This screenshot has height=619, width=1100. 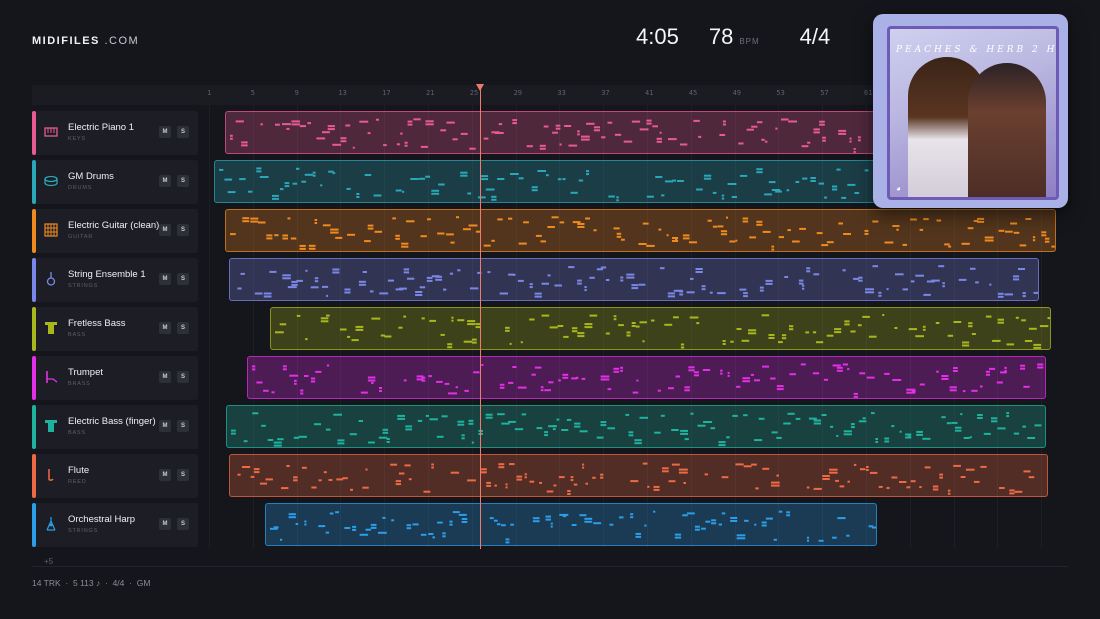 I want to click on album-figure-right, so click(x=1007, y=130).